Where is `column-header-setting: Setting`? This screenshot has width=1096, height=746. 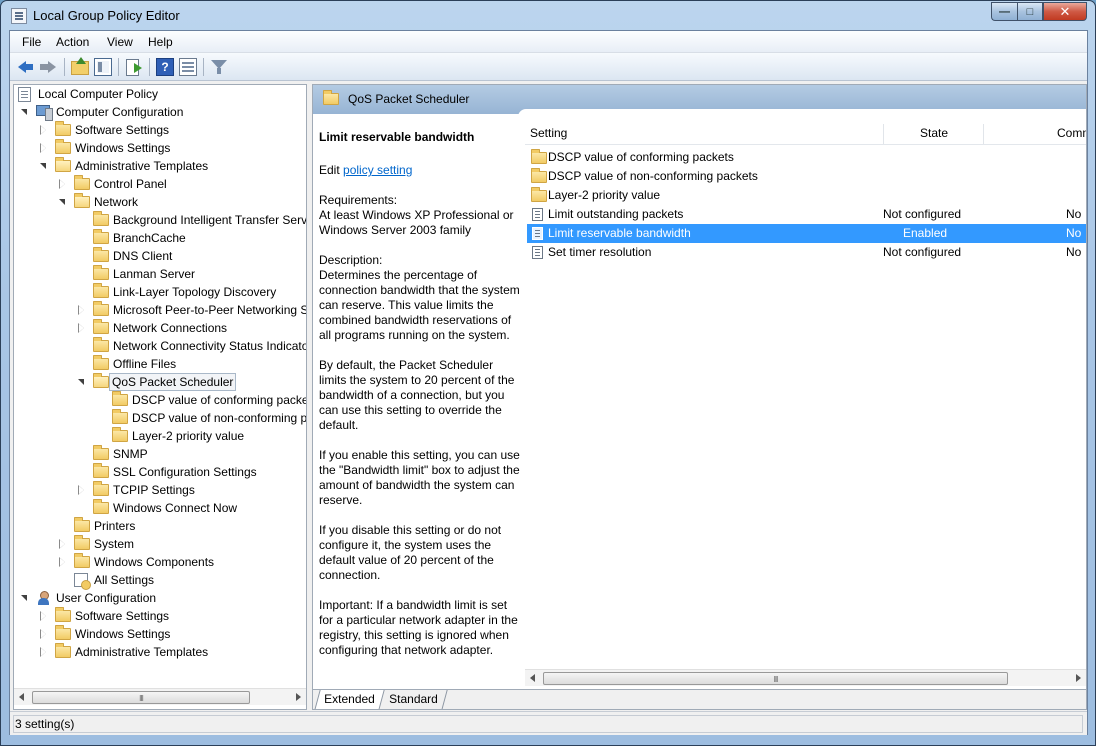
column-header-setting: Setting is located at coordinates (548, 133).